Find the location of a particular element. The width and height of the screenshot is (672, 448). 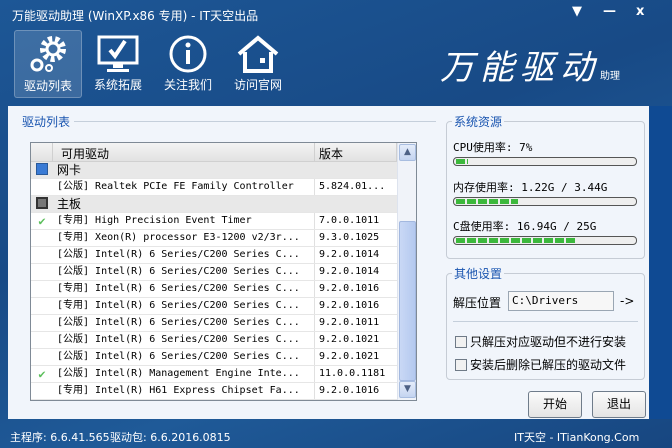

nav-label: 系统拓展 is located at coordinates (117, 85).